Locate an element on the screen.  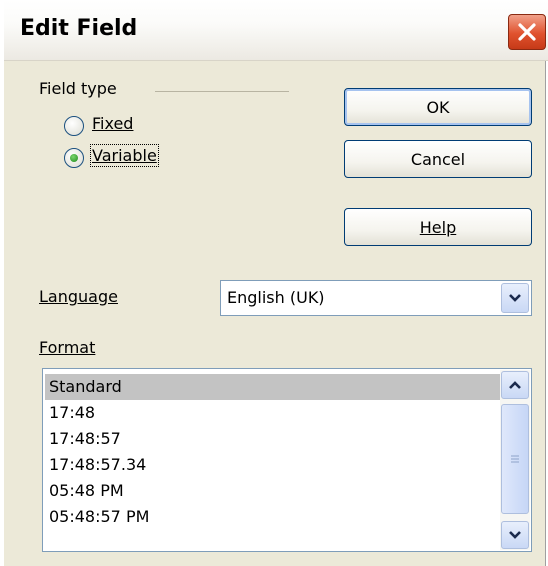
list-item: 05:48 PM is located at coordinates (272, 491).